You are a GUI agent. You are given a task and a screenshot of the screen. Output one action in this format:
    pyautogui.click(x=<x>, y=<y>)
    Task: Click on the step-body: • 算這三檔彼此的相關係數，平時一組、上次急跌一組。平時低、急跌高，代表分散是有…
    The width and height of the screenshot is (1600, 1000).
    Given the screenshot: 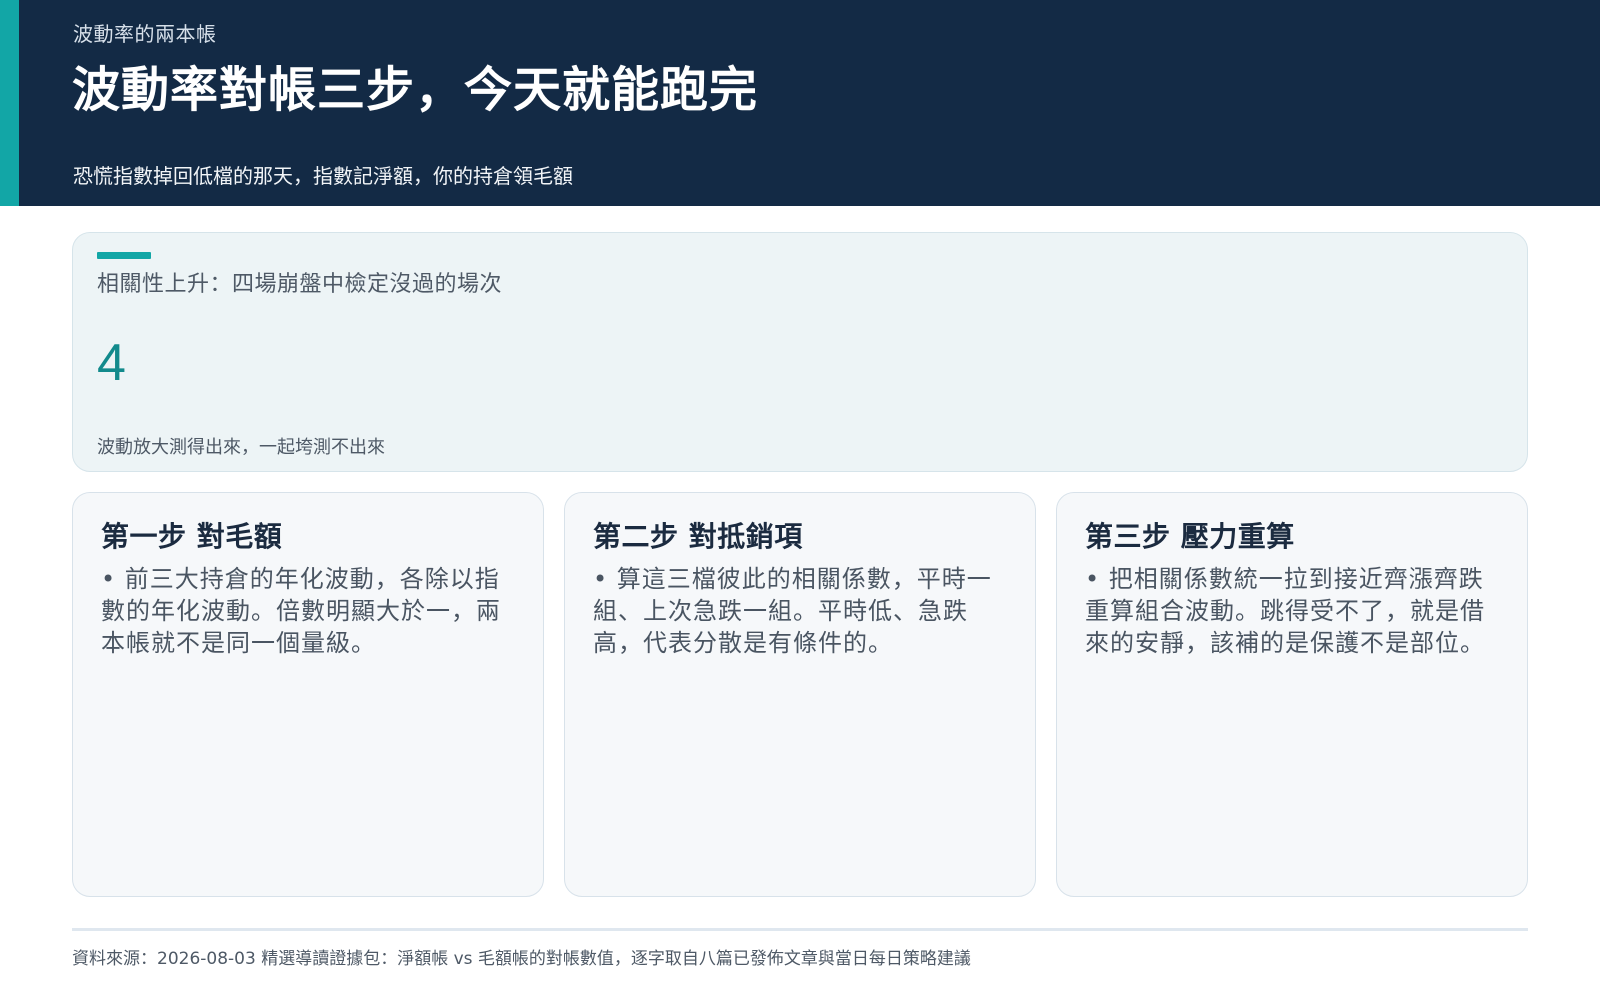 What is the action you would take?
    pyautogui.click(x=798, y=611)
    